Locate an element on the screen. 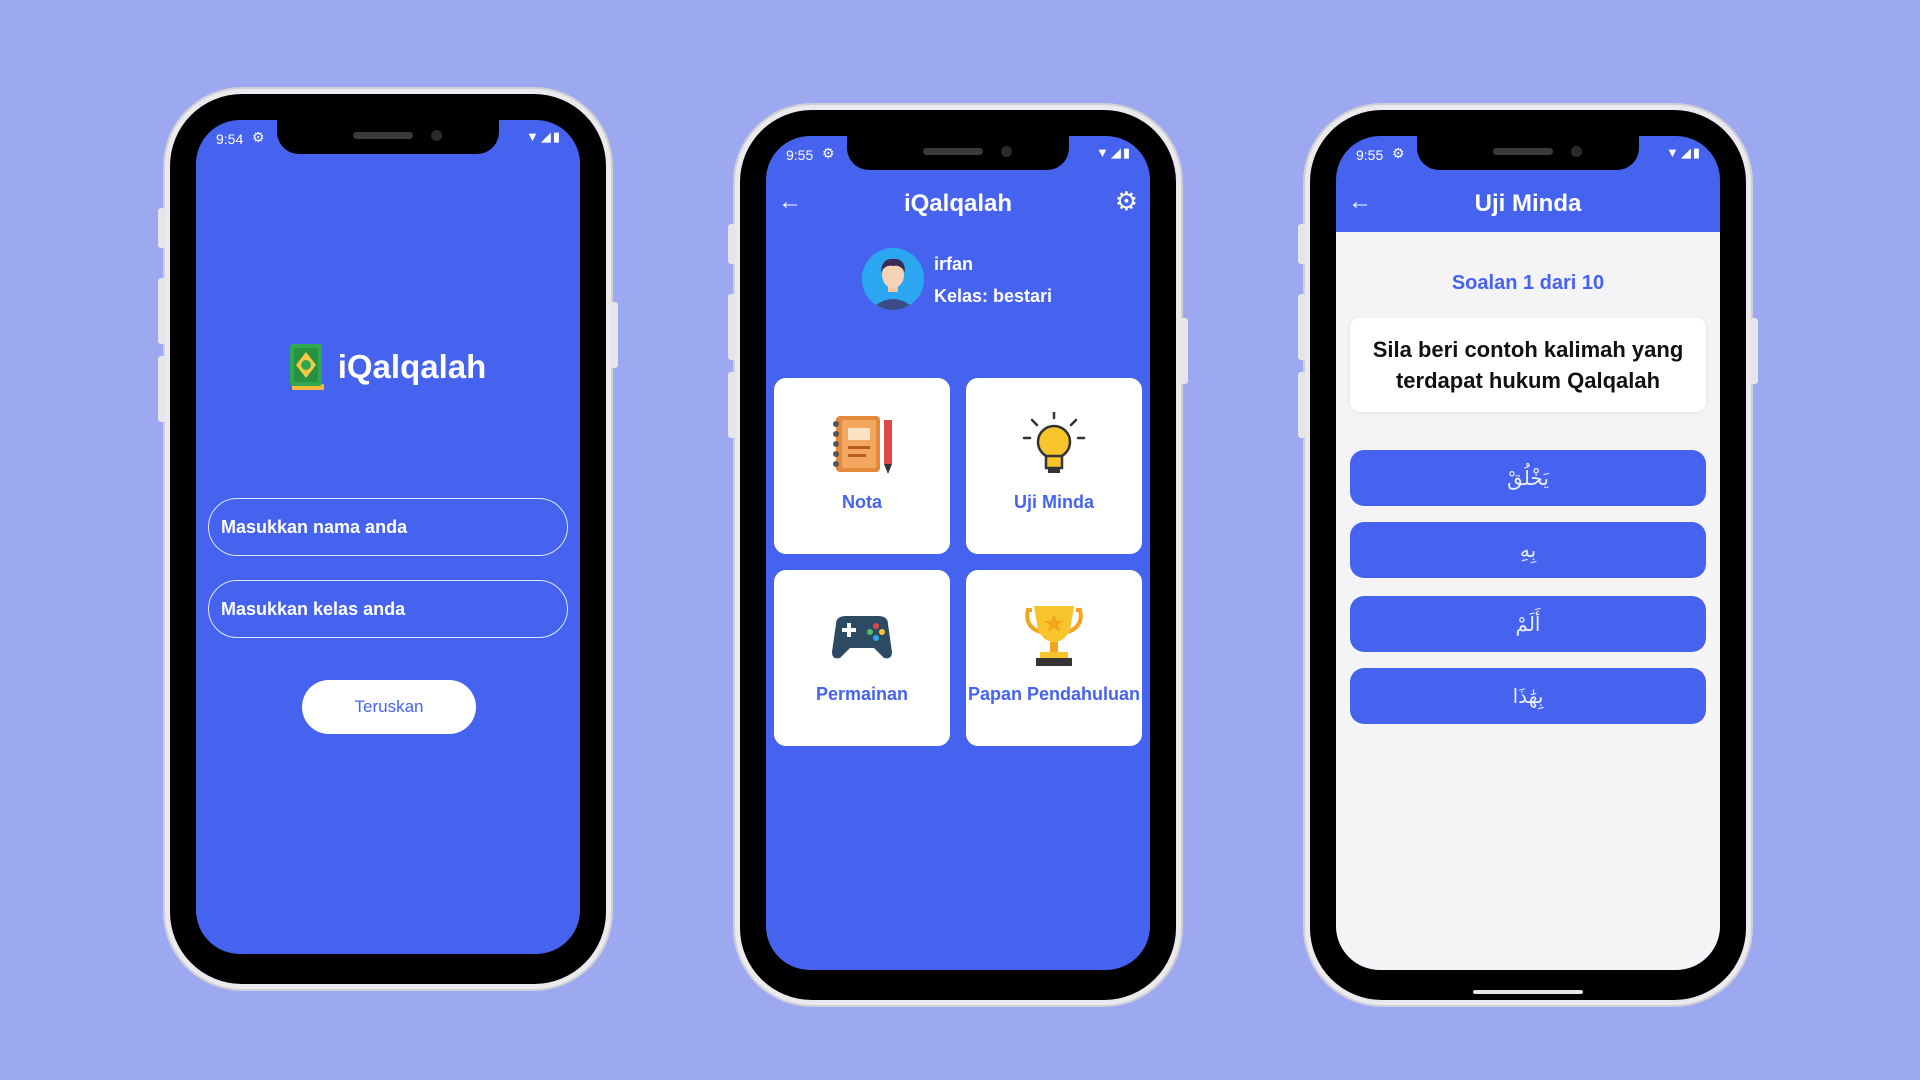 The image size is (1920, 1080). status-time: 9:54 is located at coordinates (230, 139).